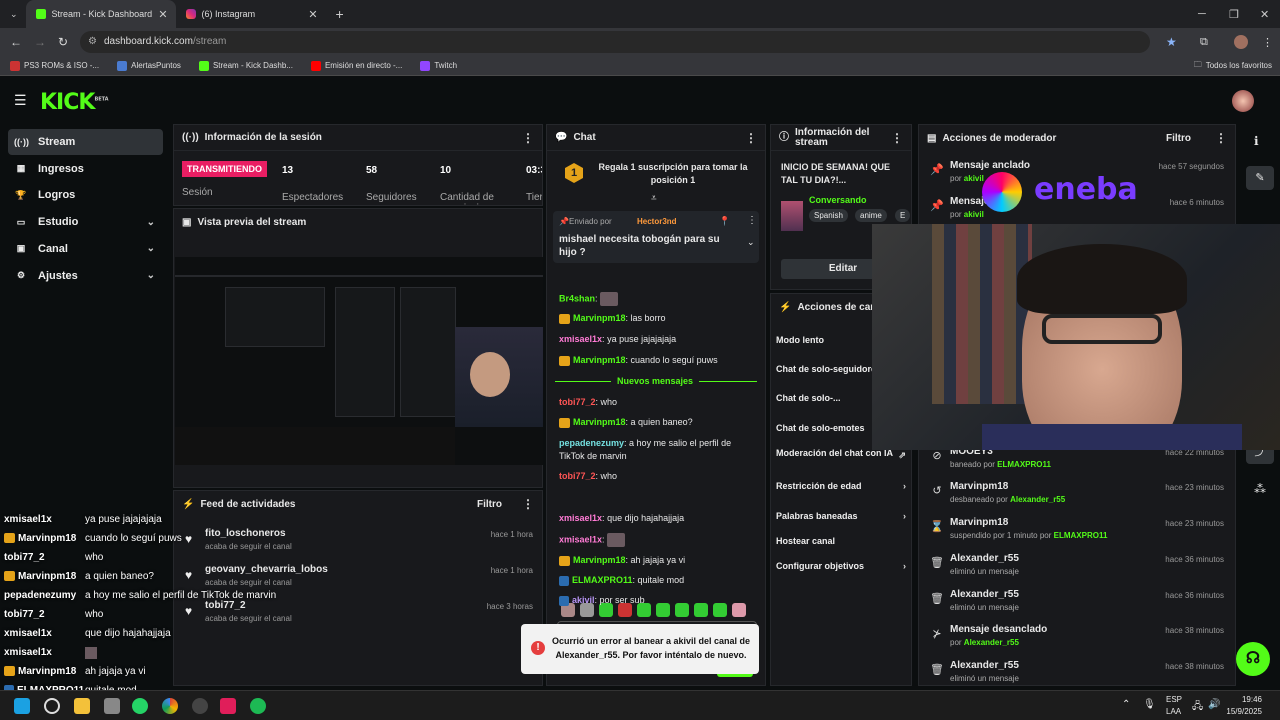  I want to click on channel-action-item: Hostear canal, so click(841, 541).